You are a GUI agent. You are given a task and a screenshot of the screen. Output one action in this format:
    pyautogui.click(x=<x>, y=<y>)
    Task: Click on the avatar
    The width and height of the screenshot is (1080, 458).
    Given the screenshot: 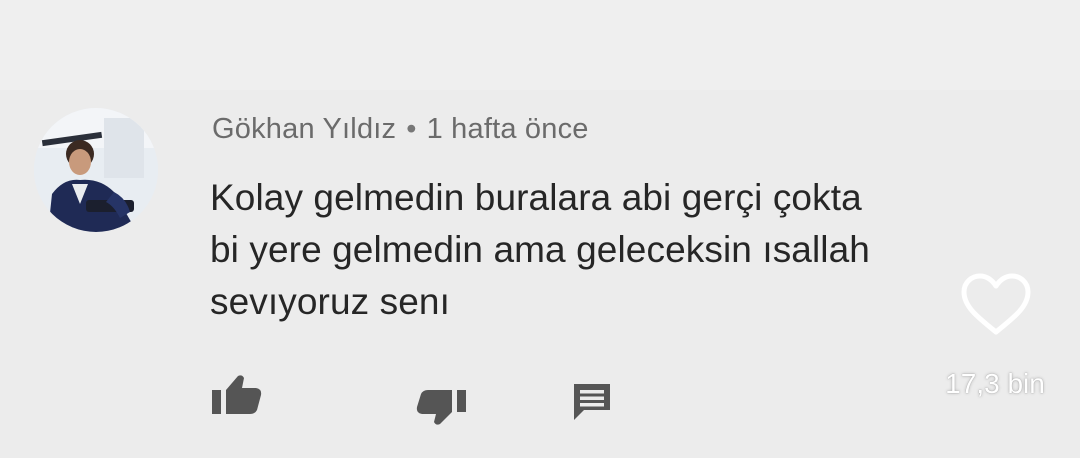 What is the action you would take?
    pyautogui.click(x=96, y=170)
    